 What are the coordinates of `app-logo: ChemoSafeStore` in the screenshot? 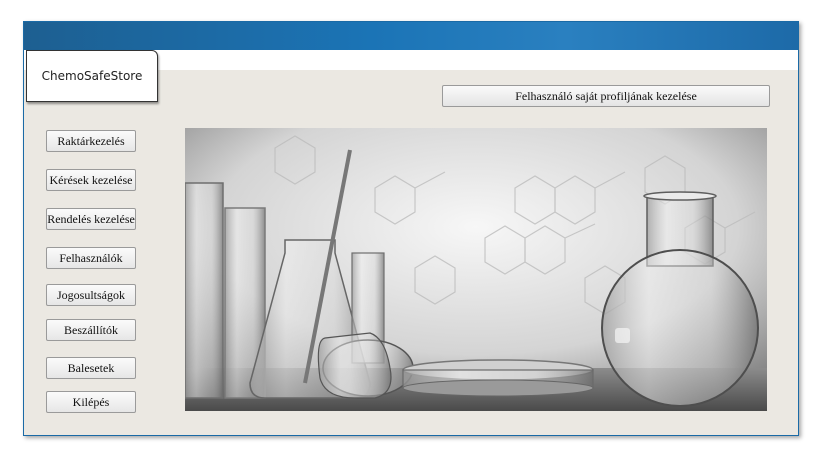 It's located at (92, 76).